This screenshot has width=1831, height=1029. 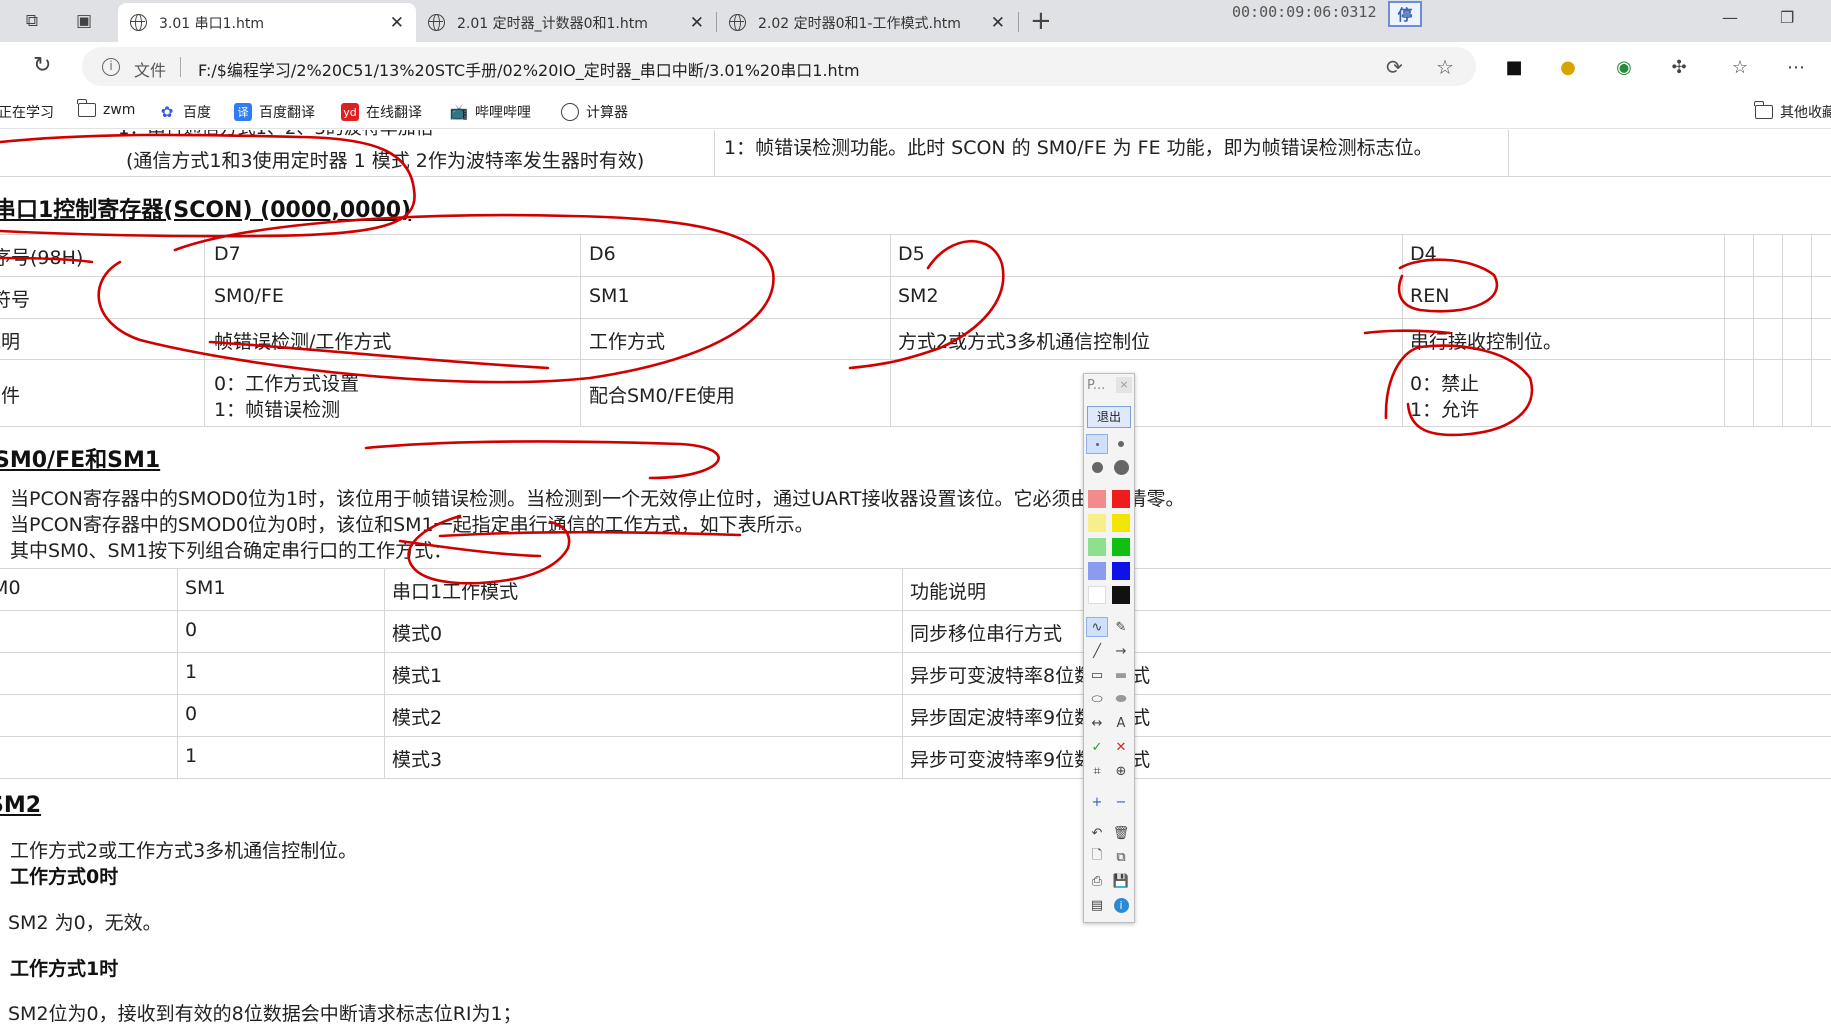 What do you see at coordinates (381, 112) in the screenshot?
I see `bookmark-online-translate: yd 在线翻译` at bounding box center [381, 112].